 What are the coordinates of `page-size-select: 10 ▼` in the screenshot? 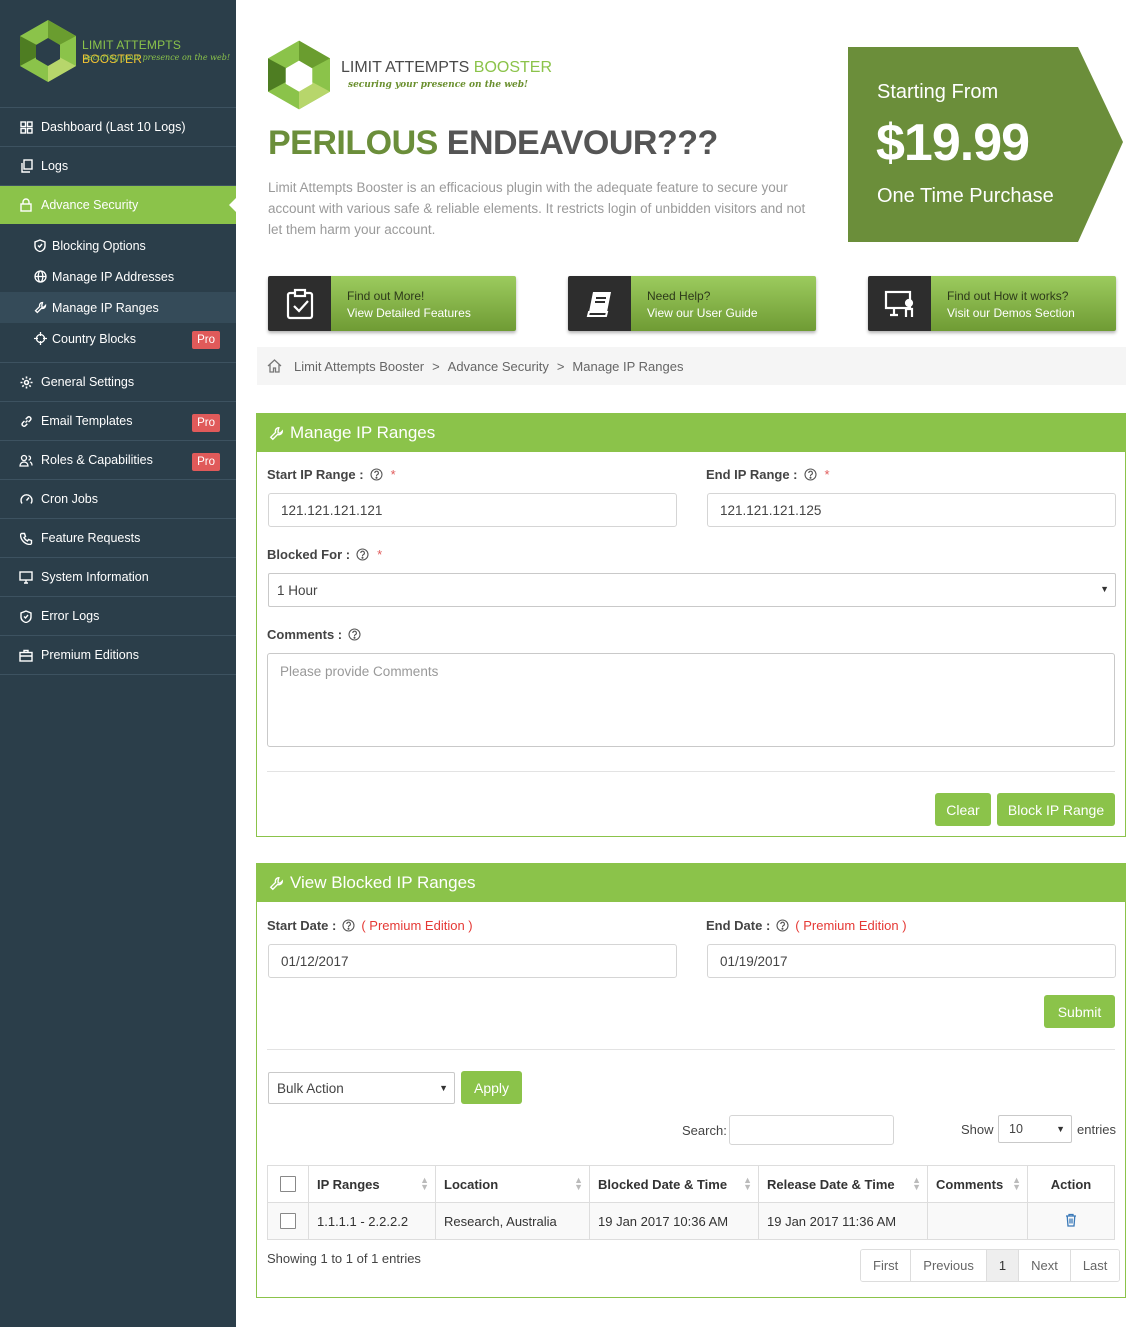 It's located at (1035, 1129).